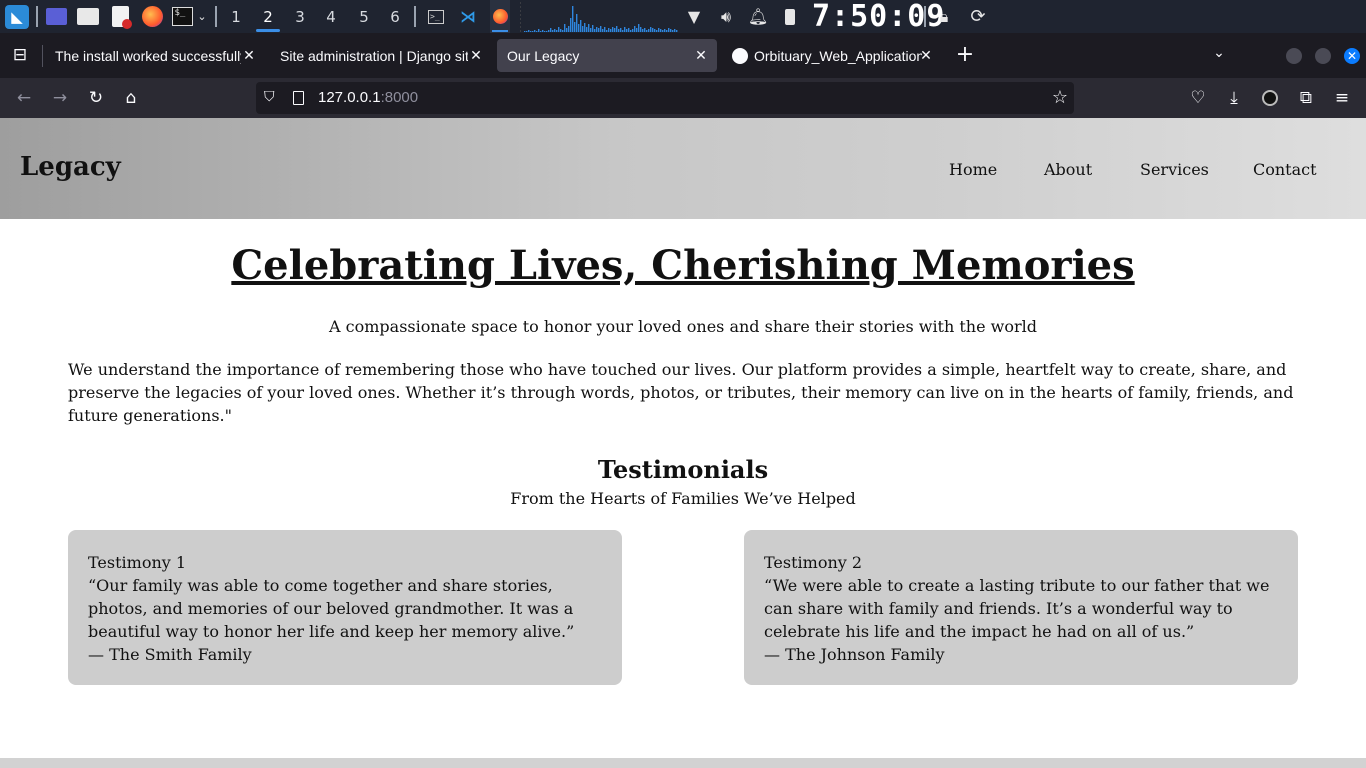 The image size is (1366, 768). What do you see at coordinates (1198, 98) in the screenshot?
I see `pocket-icon: ♡` at bounding box center [1198, 98].